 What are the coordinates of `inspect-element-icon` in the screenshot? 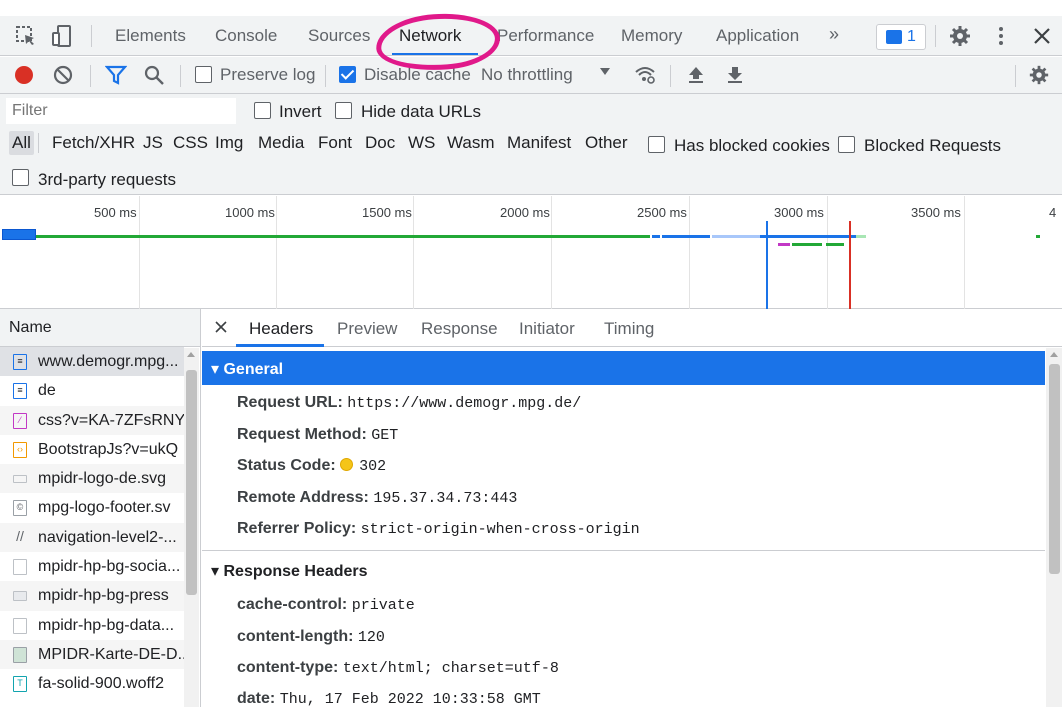 It's located at (26, 36).